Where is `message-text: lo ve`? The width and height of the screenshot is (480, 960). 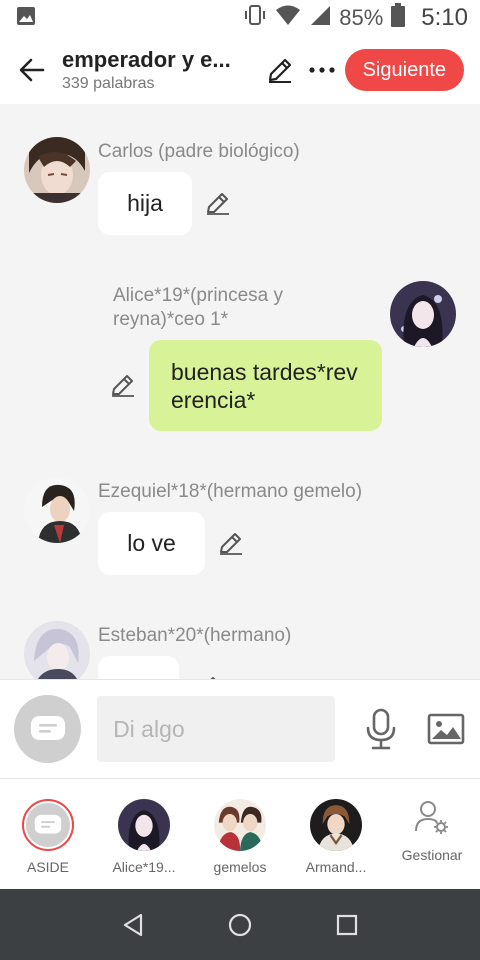 message-text: lo ve is located at coordinates (151, 543).